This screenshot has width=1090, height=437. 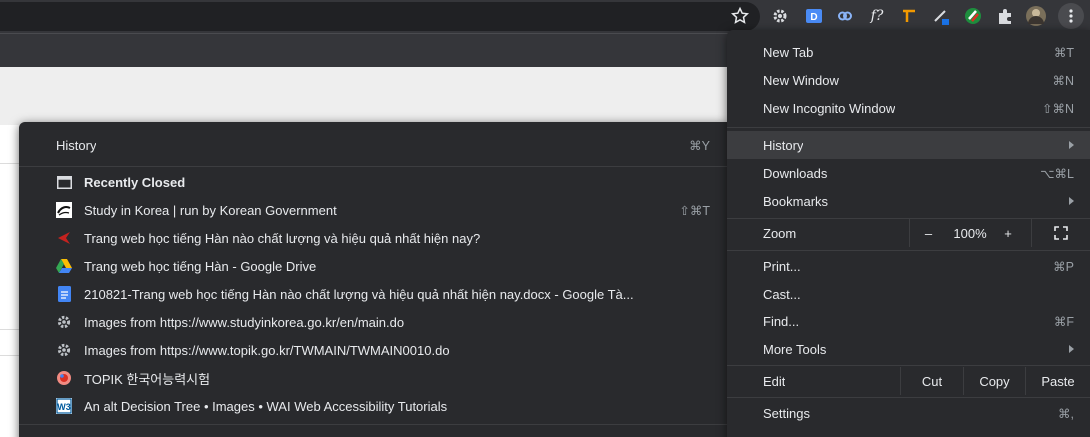 I want to click on menu-shortcut: ⌘N, so click(x=1063, y=80).